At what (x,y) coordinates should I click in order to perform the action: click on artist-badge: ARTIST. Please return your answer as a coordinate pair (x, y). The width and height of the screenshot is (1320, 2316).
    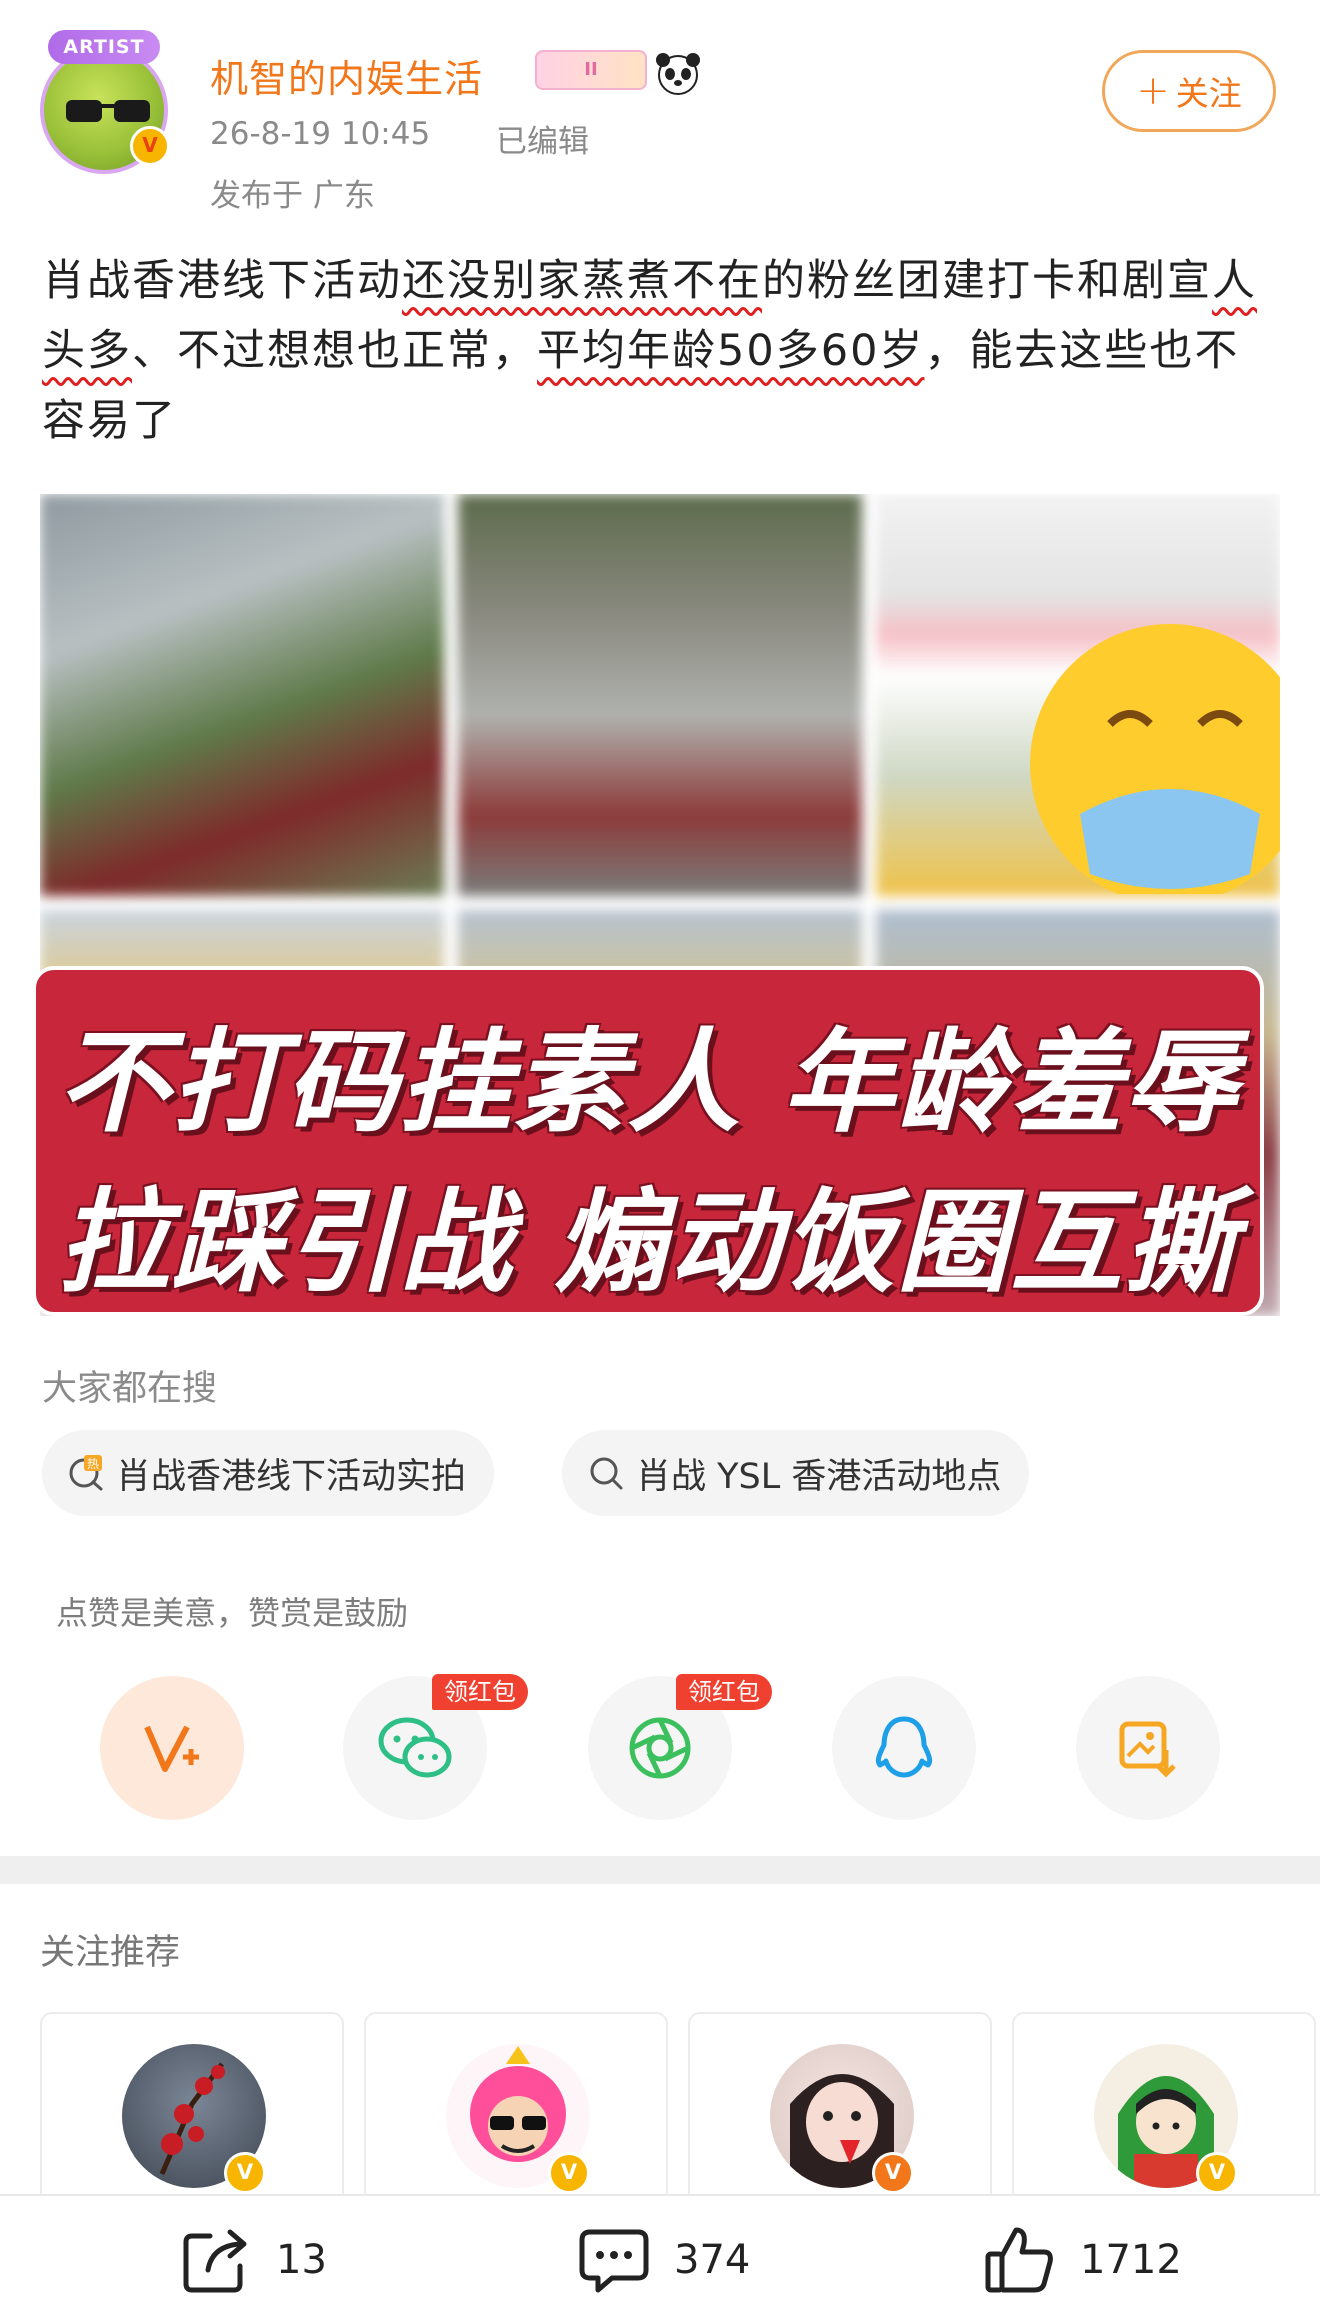
    Looking at the image, I should click on (104, 47).